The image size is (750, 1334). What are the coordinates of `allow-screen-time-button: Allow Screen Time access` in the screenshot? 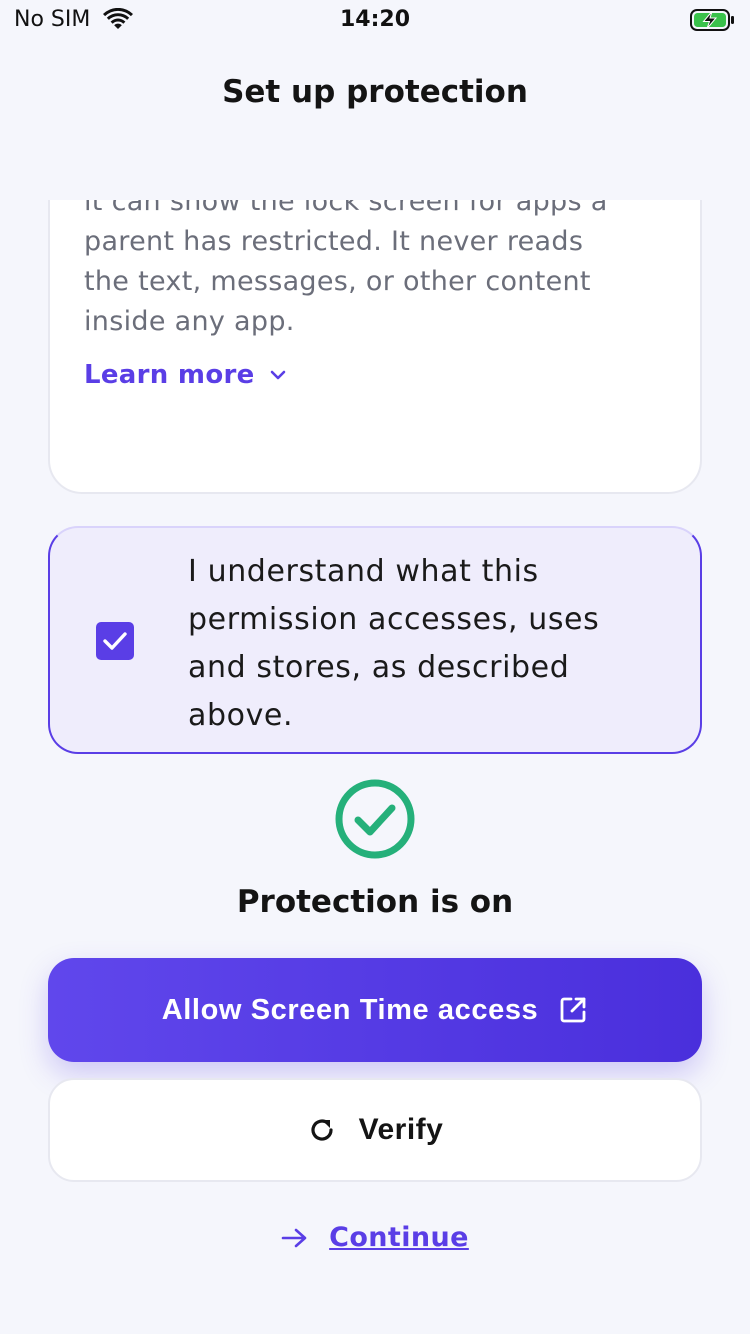 It's located at (375, 1010).